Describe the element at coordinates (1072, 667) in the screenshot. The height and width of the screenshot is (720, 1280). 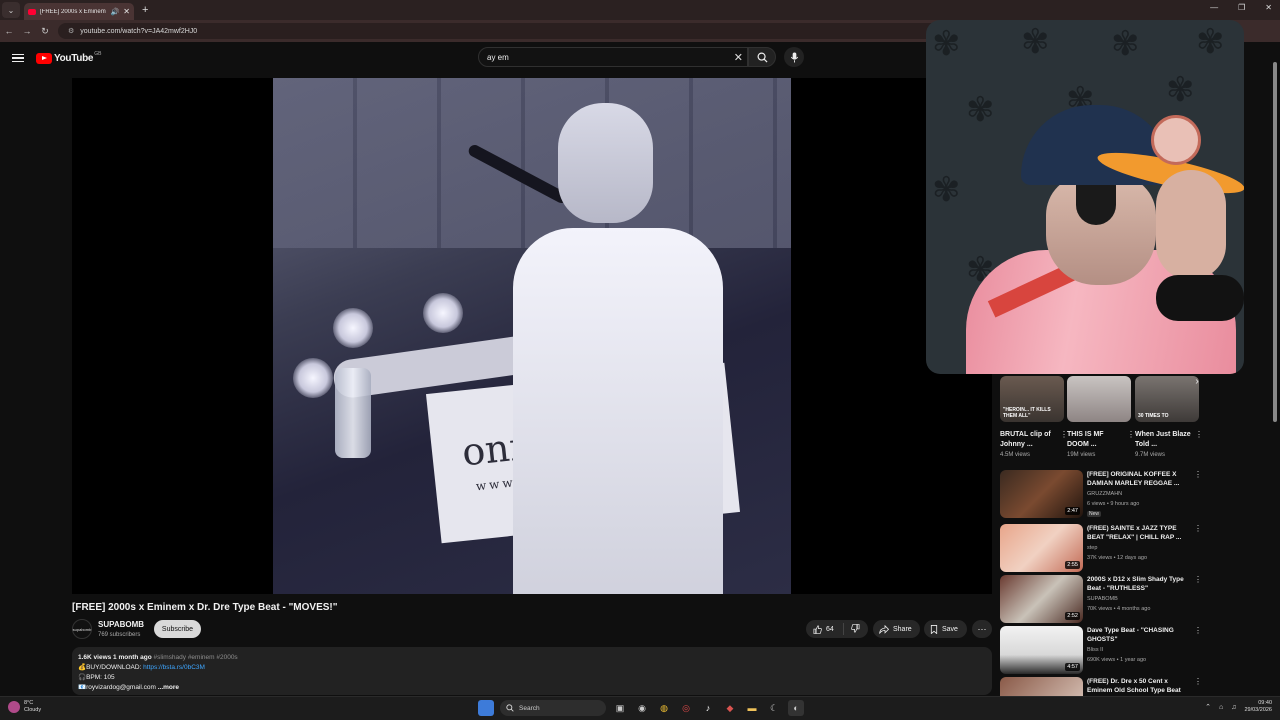
I see `video-duration: 4:57` at that location.